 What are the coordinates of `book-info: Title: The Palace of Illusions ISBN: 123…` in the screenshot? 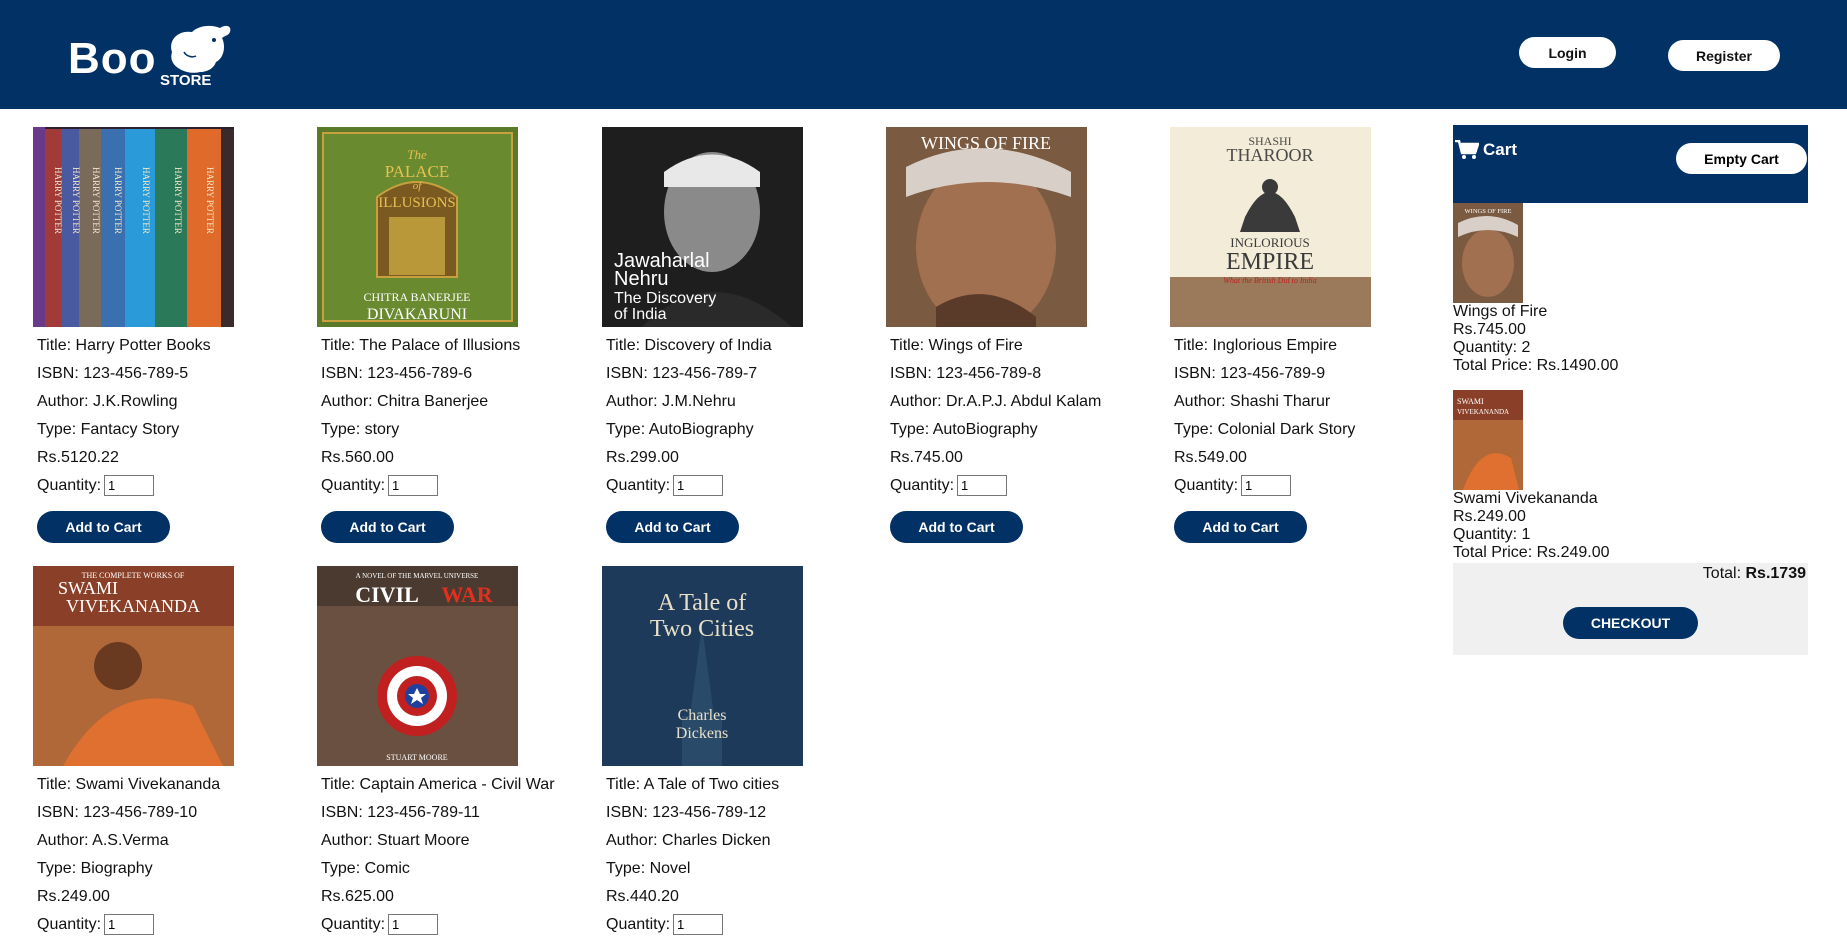 It's located at (420, 402).